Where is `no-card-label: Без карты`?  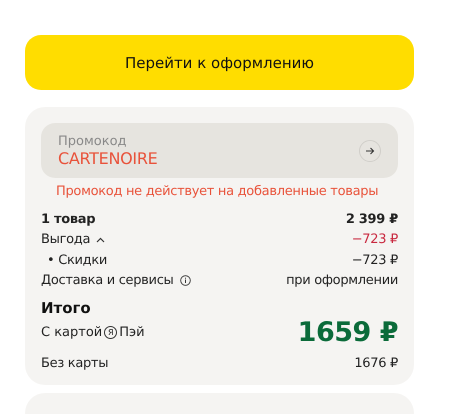
no-card-label: Без карты is located at coordinates (74, 363).